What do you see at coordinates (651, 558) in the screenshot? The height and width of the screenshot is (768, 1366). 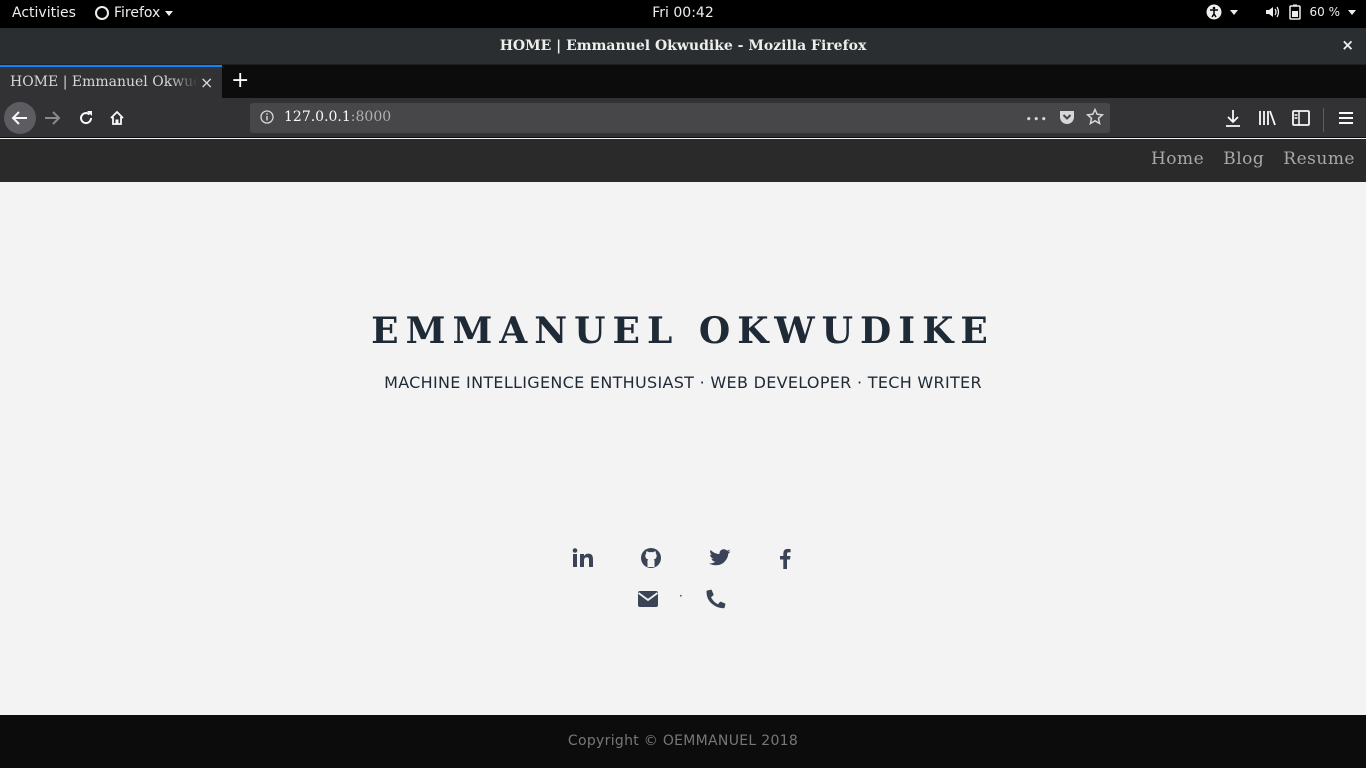 I see `github-icon` at bounding box center [651, 558].